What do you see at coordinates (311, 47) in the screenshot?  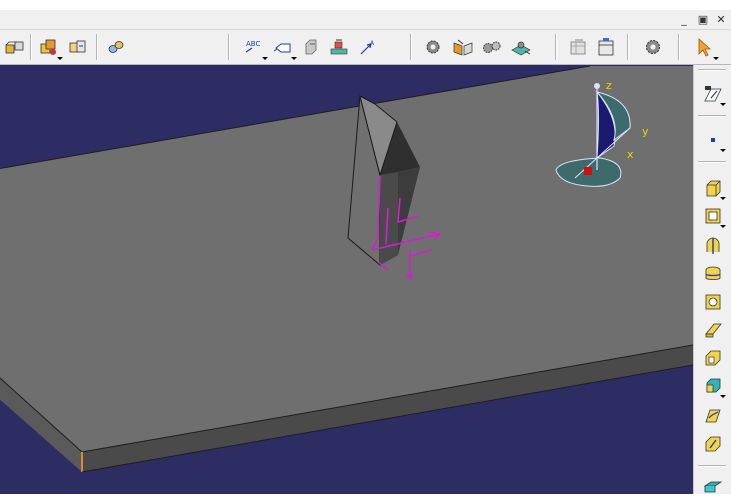 I see `datum-icon` at bounding box center [311, 47].